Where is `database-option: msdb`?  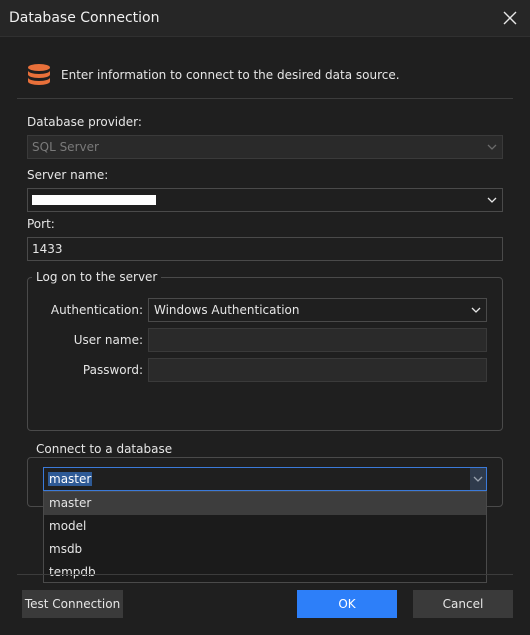
database-option: msdb is located at coordinates (265, 549).